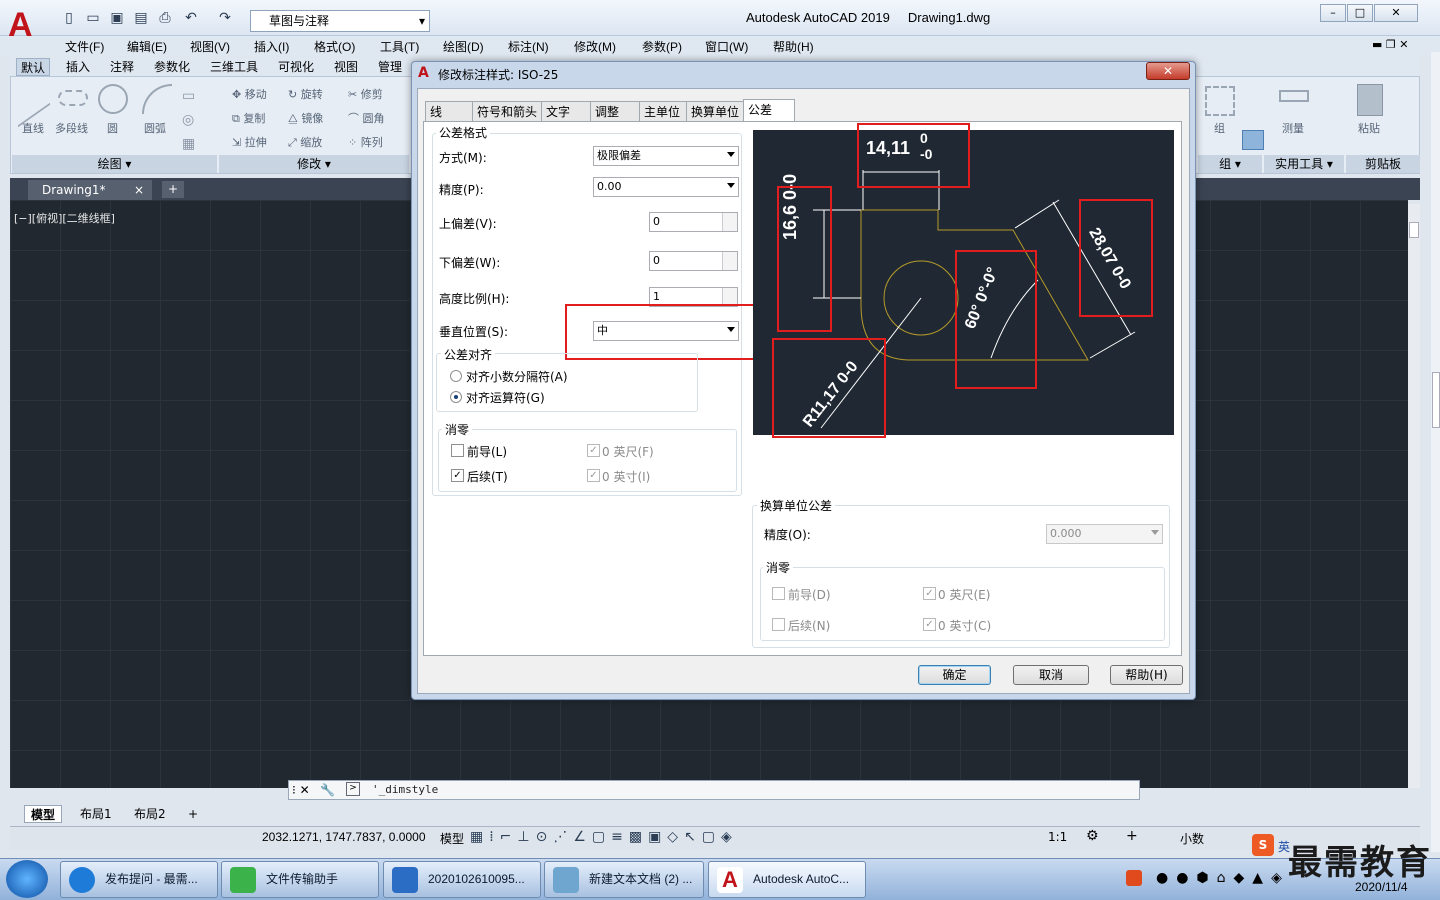 The image size is (1440, 900). What do you see at coordinates (662, 46) in the screenshot?
I see `menu-parametric: 参数(P)` at bounding box center [662, 46].